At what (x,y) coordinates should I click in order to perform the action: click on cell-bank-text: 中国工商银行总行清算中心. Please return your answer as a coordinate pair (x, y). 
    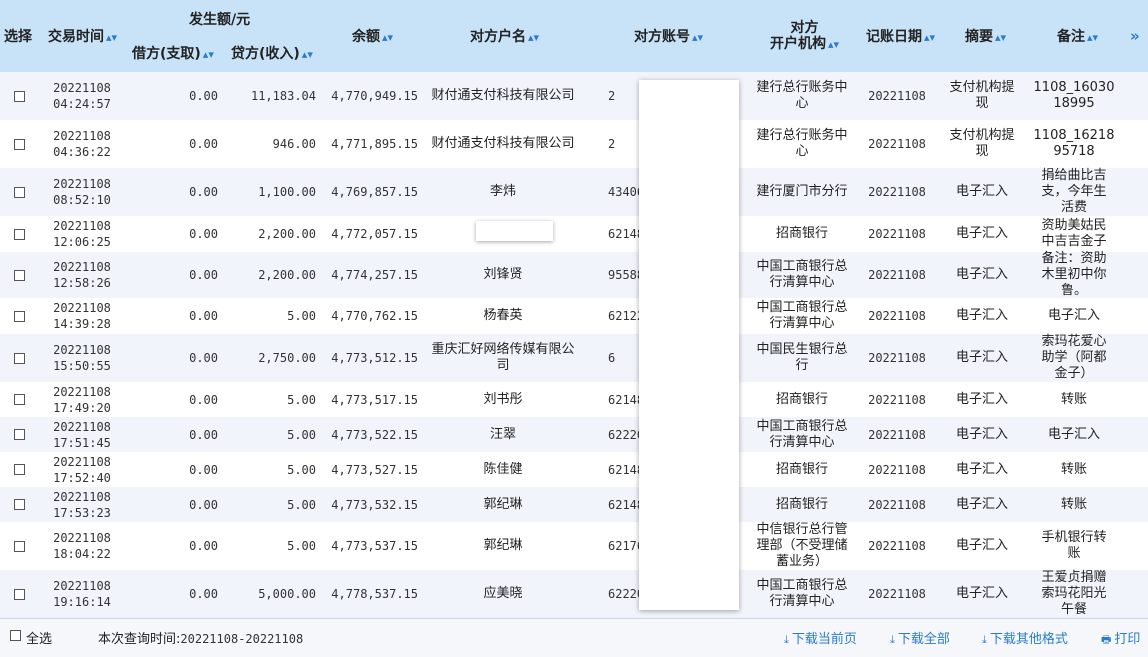
    Looking at the image, I should click on (802, 593).